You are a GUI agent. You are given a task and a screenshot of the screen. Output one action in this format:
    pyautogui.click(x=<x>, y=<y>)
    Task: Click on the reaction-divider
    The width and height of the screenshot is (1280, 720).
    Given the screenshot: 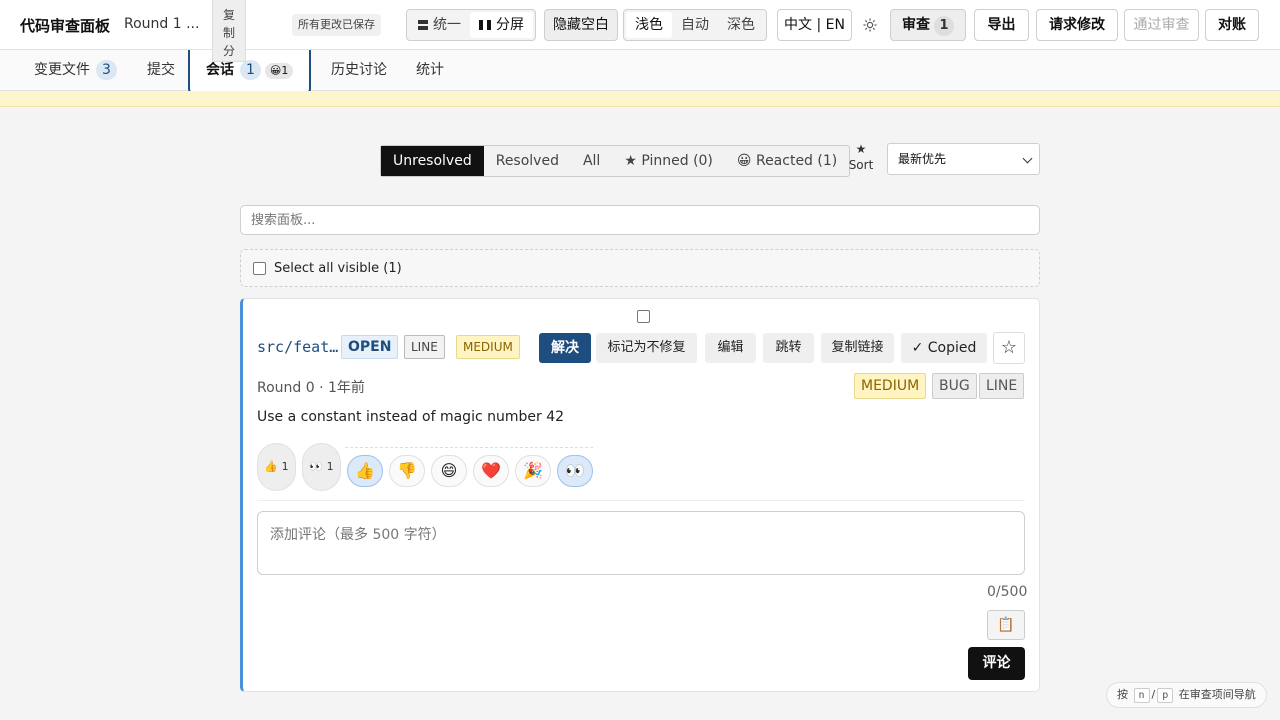 What is the action you would take?
    pyautogui.click(x=469, y=447)
    